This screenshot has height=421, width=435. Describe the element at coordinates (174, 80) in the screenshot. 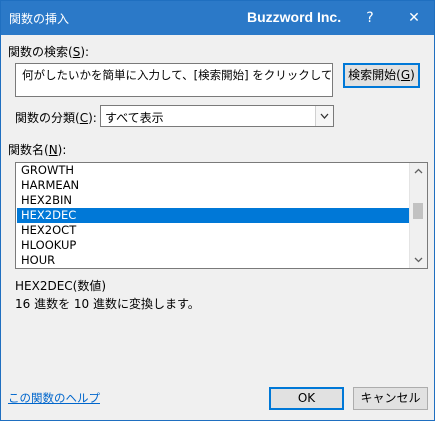

I see `search-input: 何がしたいかを簡単に入力して、[検索開始] をクリックしてください。` at that location.